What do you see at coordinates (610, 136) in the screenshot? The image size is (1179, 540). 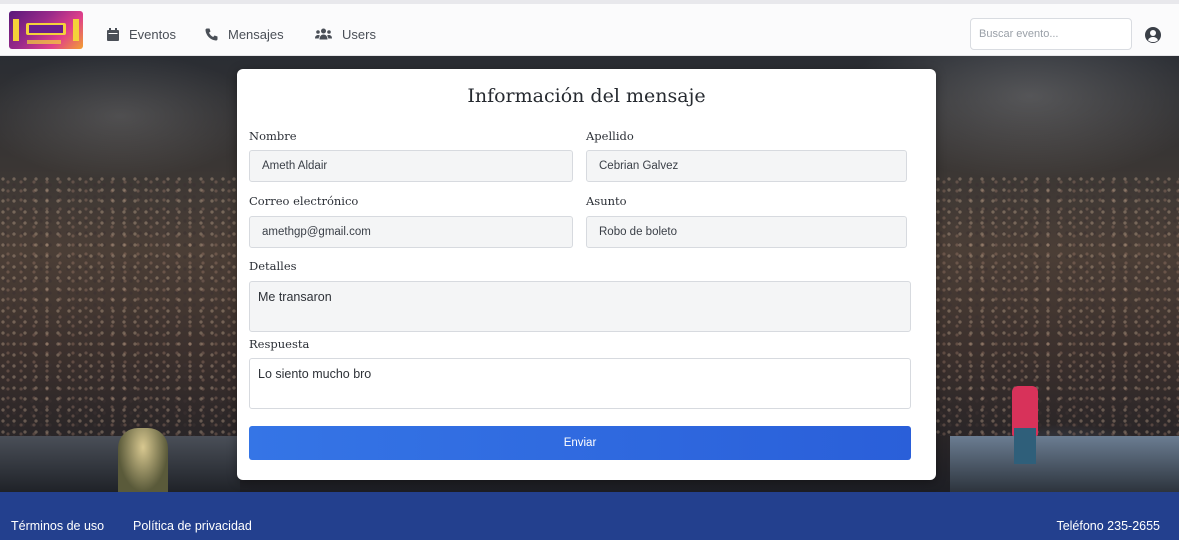 I see `apellido-label: Apellido` at bounding box center [610, 136].